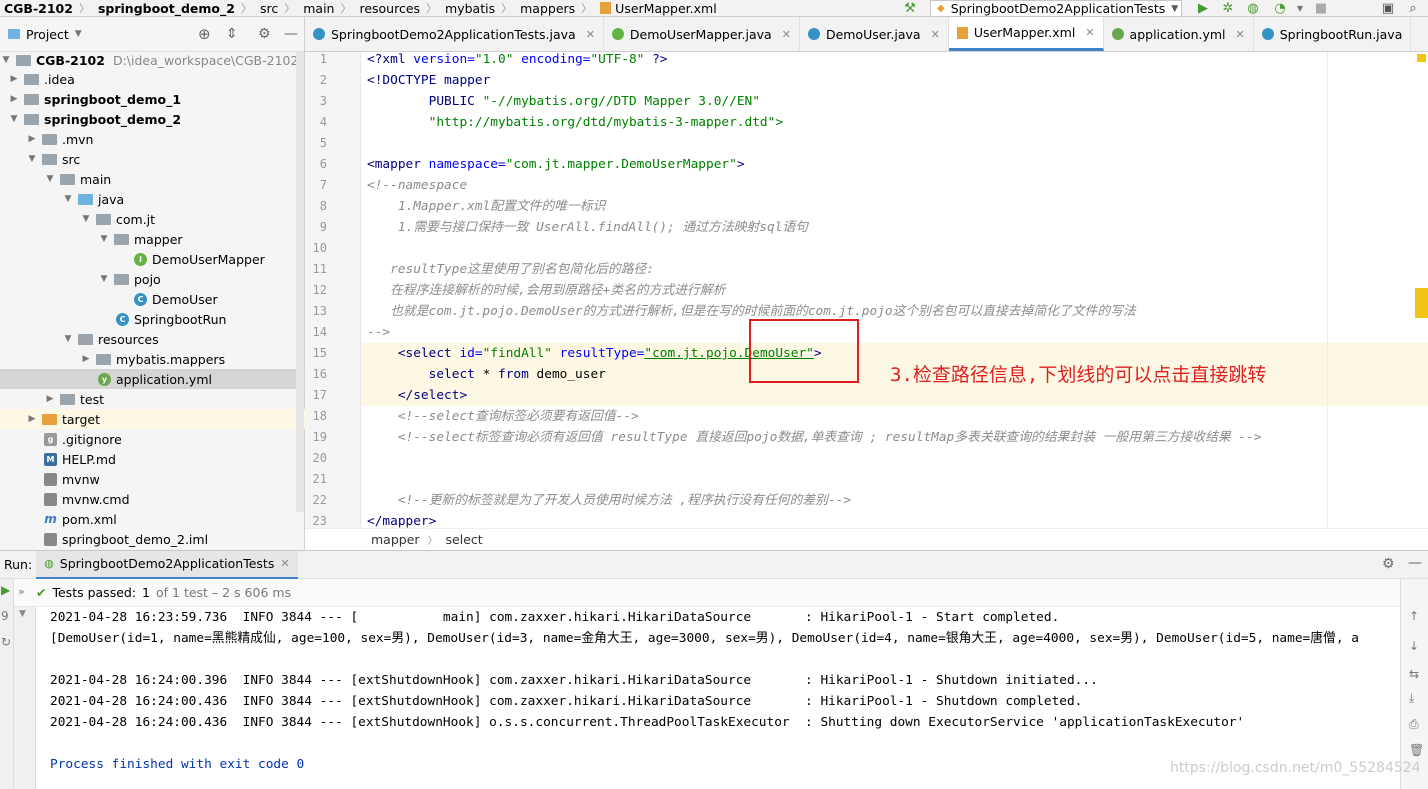 Image resolution: width=1428 pixels, height=789 pixels. I want to click on expand-icon: », so click(21, 591).